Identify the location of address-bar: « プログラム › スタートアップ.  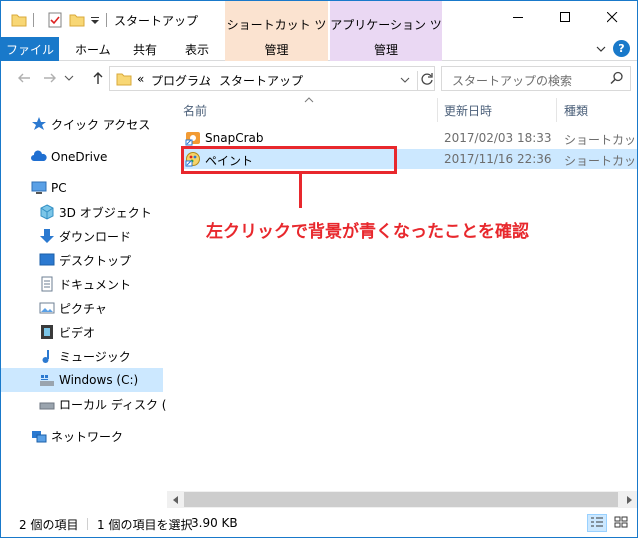
(272, 78).